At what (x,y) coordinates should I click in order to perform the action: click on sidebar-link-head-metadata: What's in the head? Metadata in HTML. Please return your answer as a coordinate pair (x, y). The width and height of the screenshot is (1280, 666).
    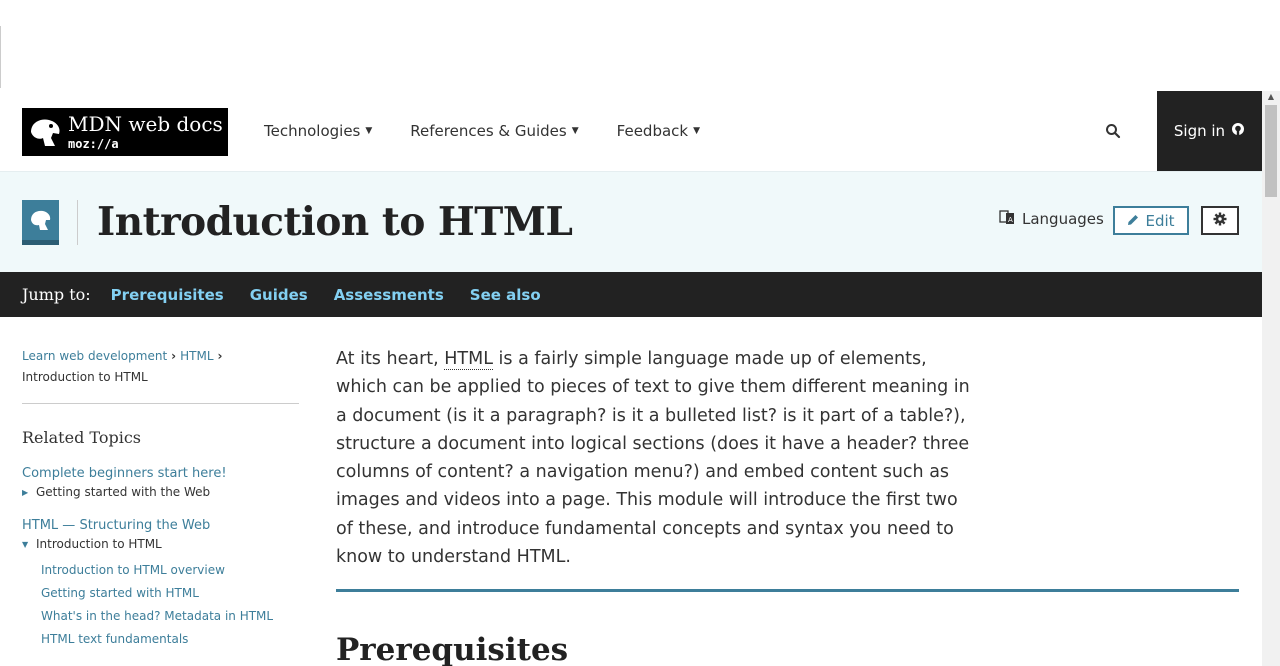
    Looking at the image, I should click on (170, 616).